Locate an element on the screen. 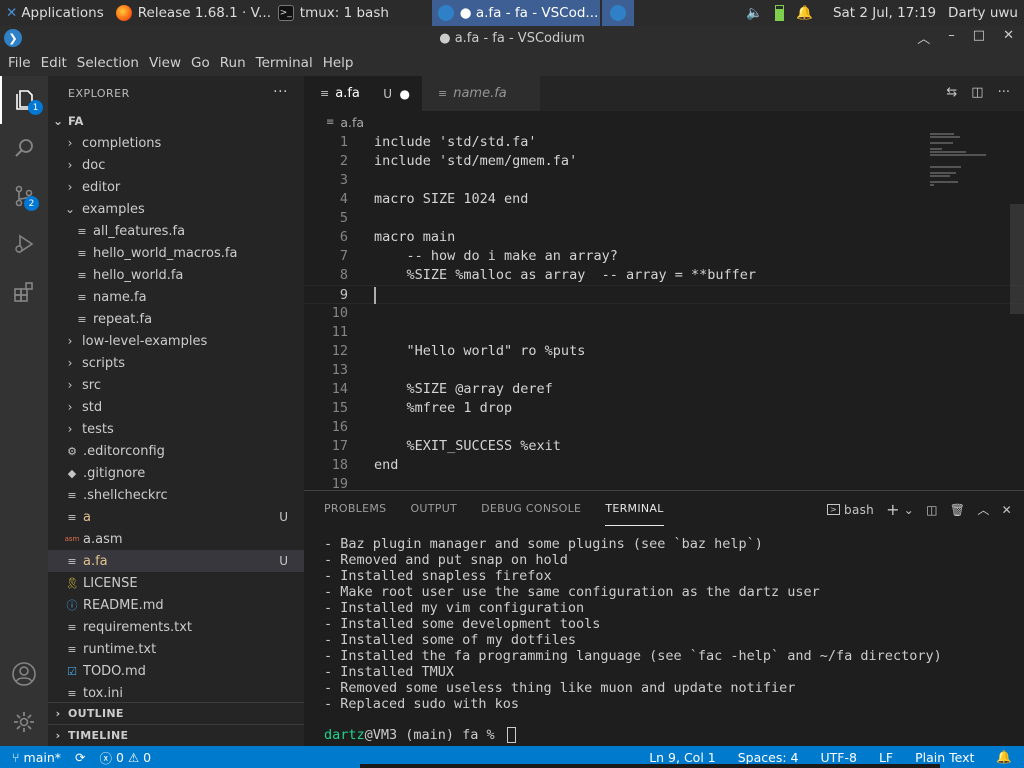  tree-file: ◆ .gitignore is located at coordinates (176, 473).